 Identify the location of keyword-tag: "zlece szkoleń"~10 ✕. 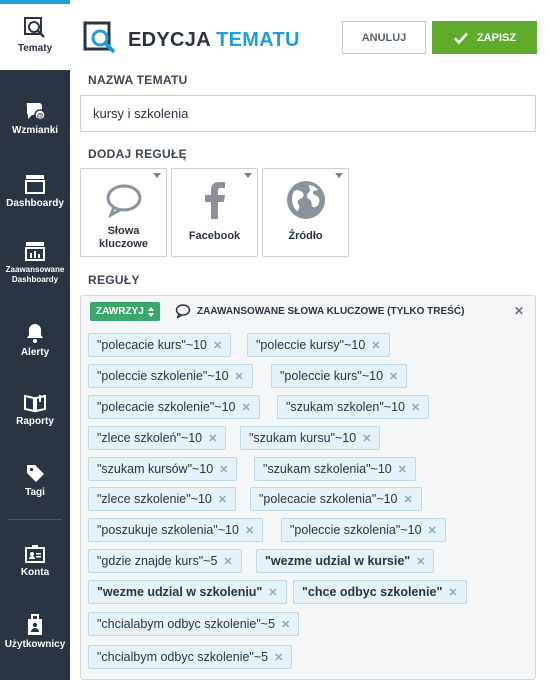
(157, 438).